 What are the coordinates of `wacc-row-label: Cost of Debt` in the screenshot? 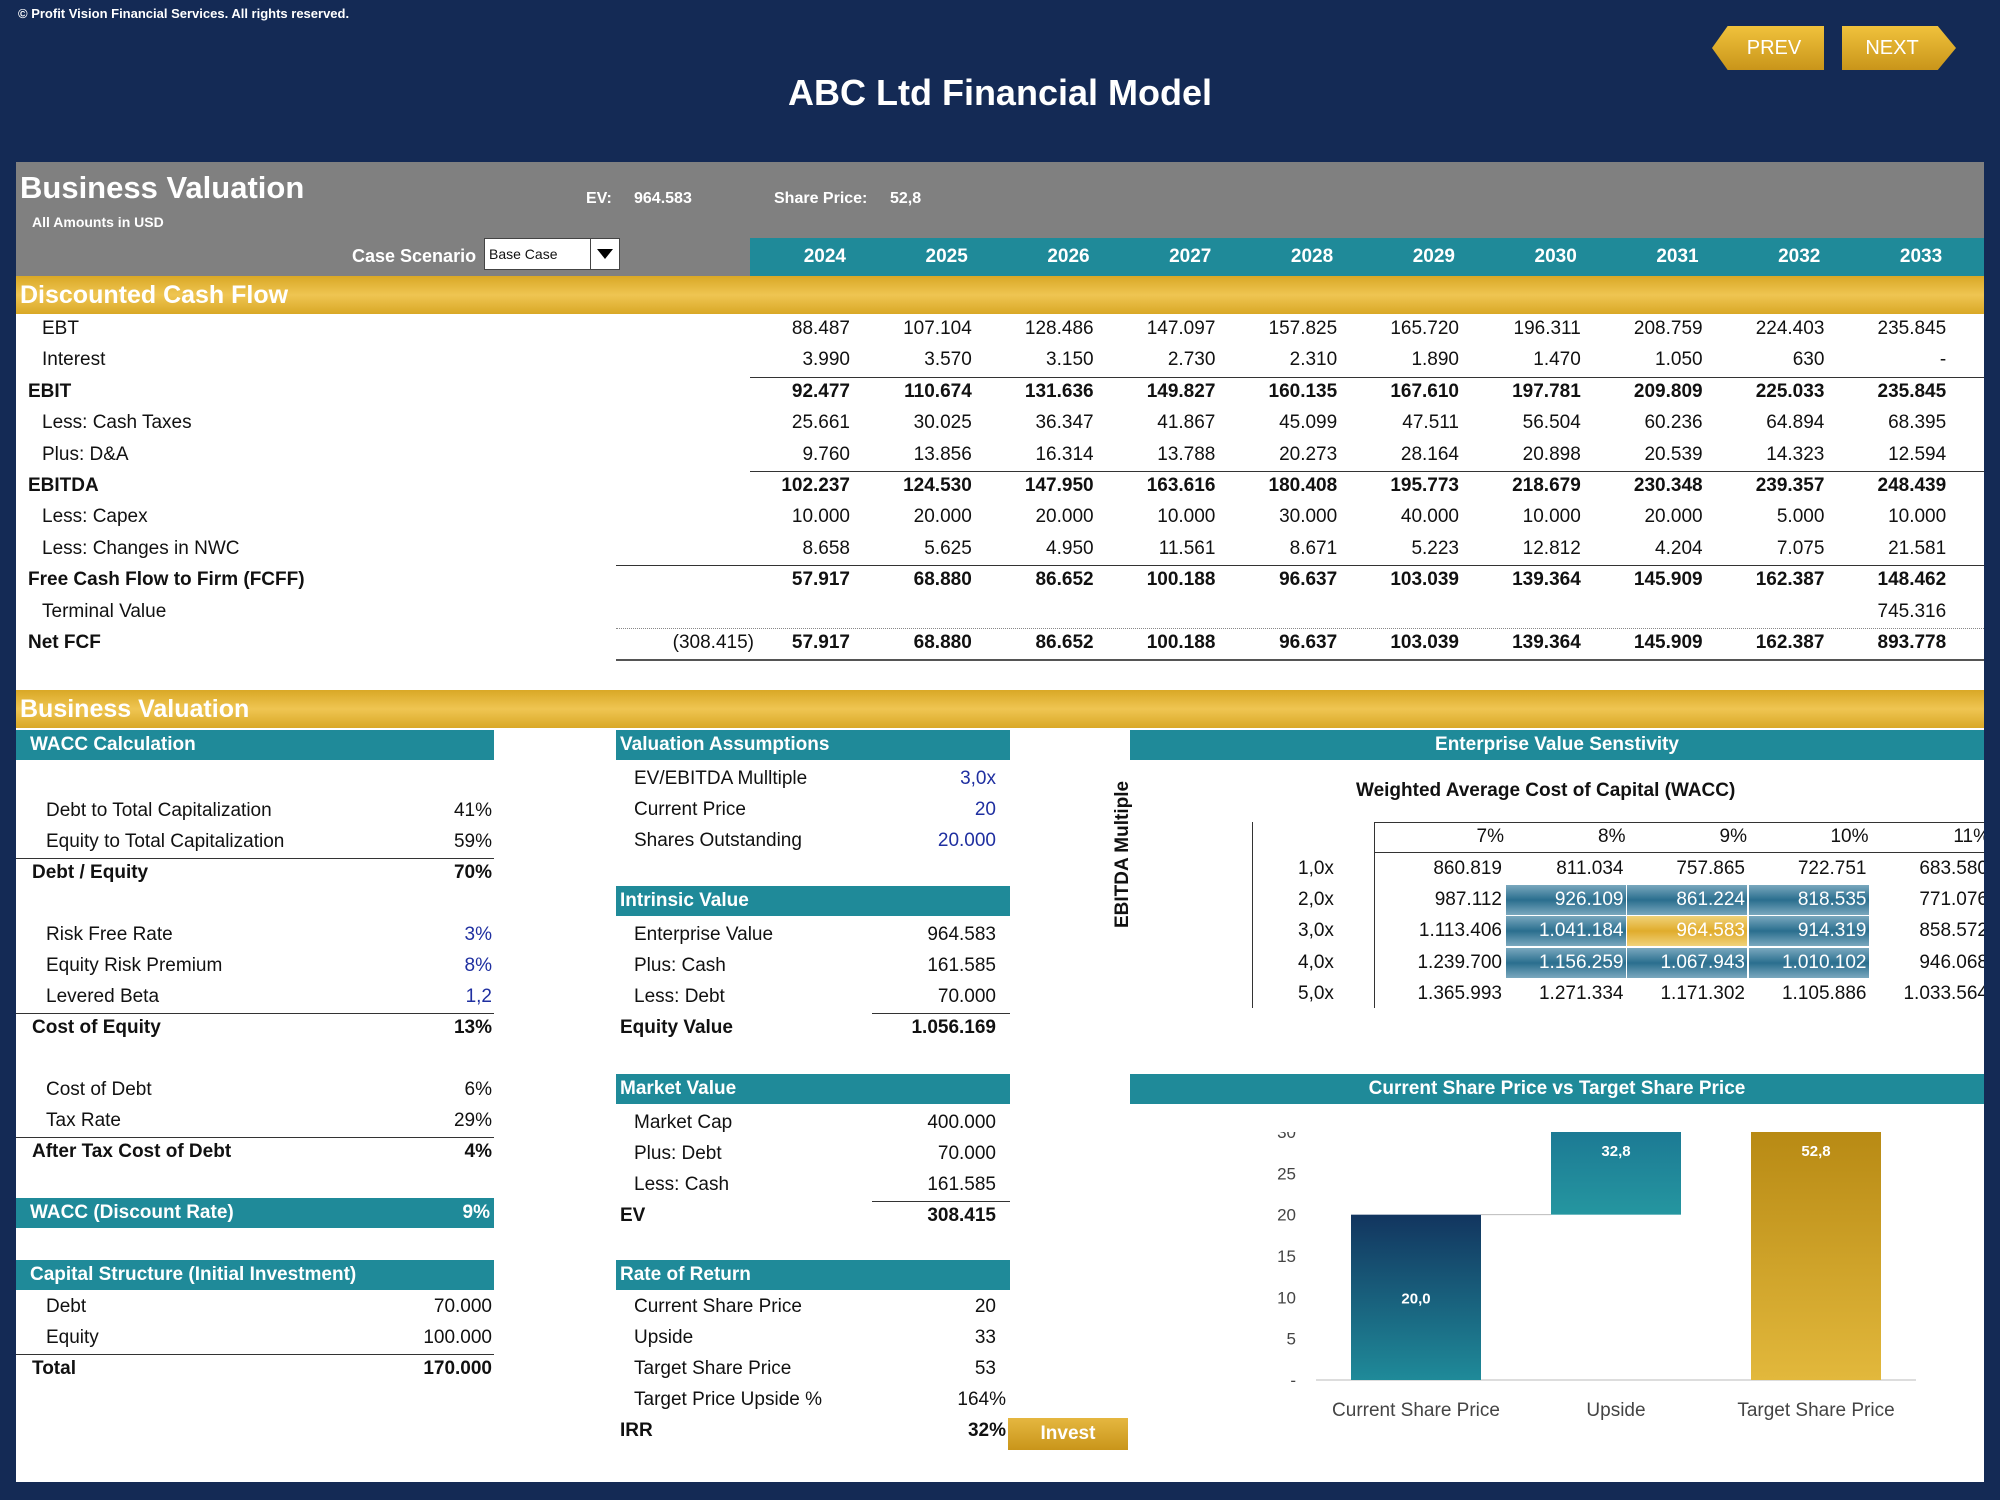 It's located at (99, 1089).